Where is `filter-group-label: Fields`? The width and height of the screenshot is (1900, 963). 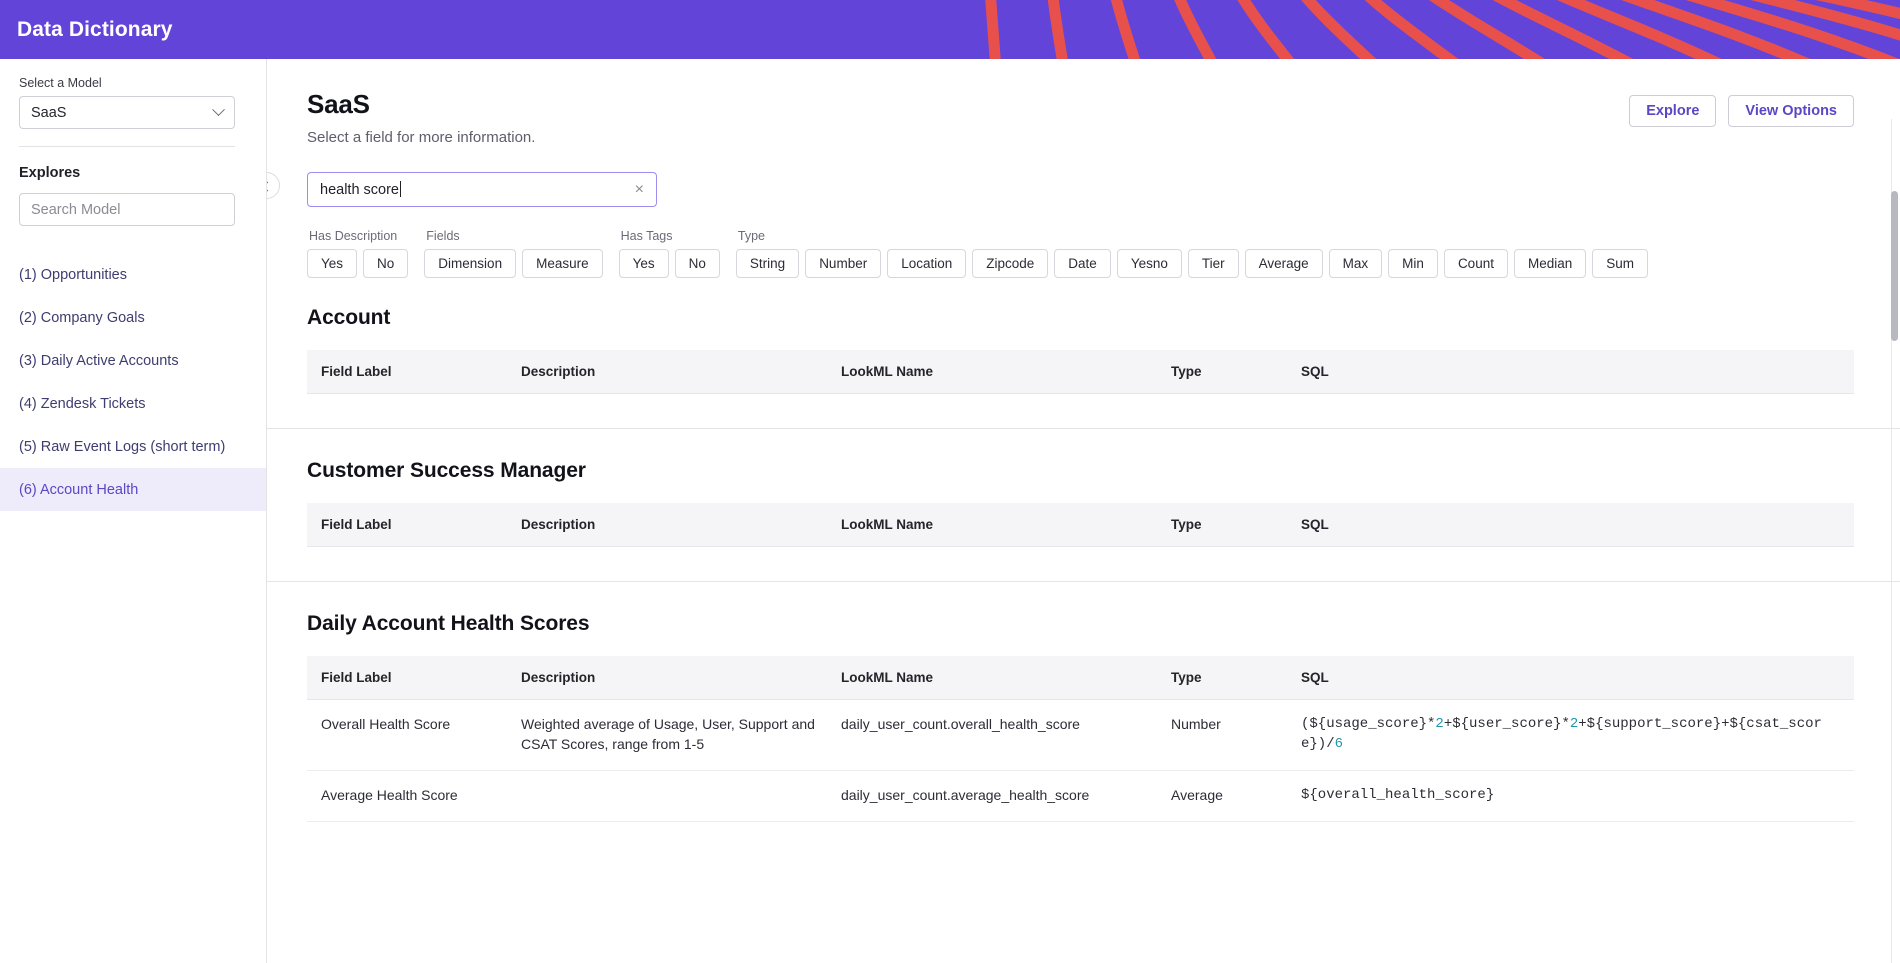 filter-group-label: Fields is located at coordinates (443, 236).